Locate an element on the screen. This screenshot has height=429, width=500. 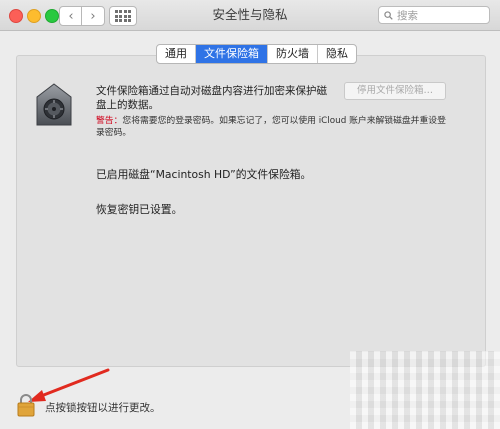
chevron-right-icon: › is located at coordinates (93, 16).